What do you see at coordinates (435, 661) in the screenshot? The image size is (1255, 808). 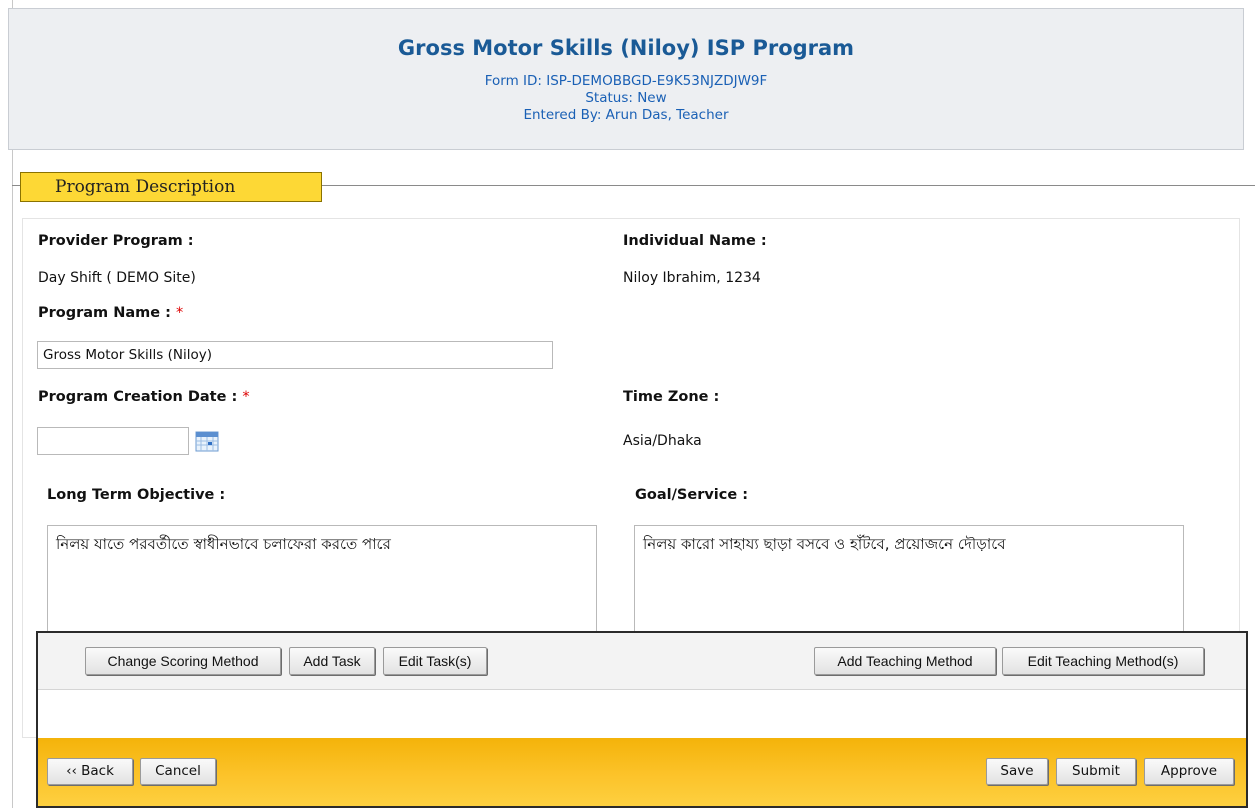 I see `edit-tasks-button: Edit Task(s)` at bounding box center [435, 661].